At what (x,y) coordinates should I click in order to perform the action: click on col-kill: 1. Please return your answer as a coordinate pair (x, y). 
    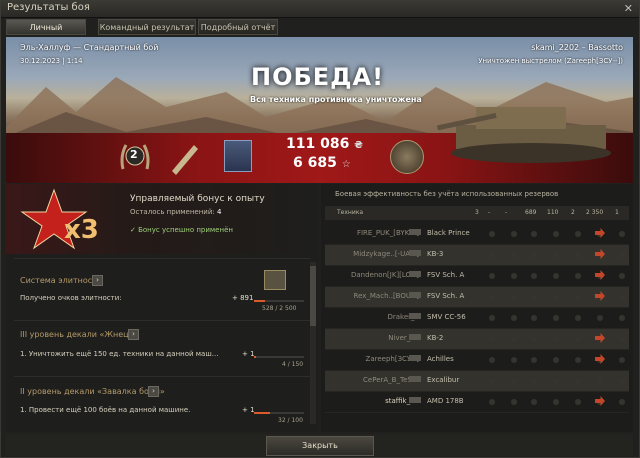
    Looking at the image, I should click on (617, 212).